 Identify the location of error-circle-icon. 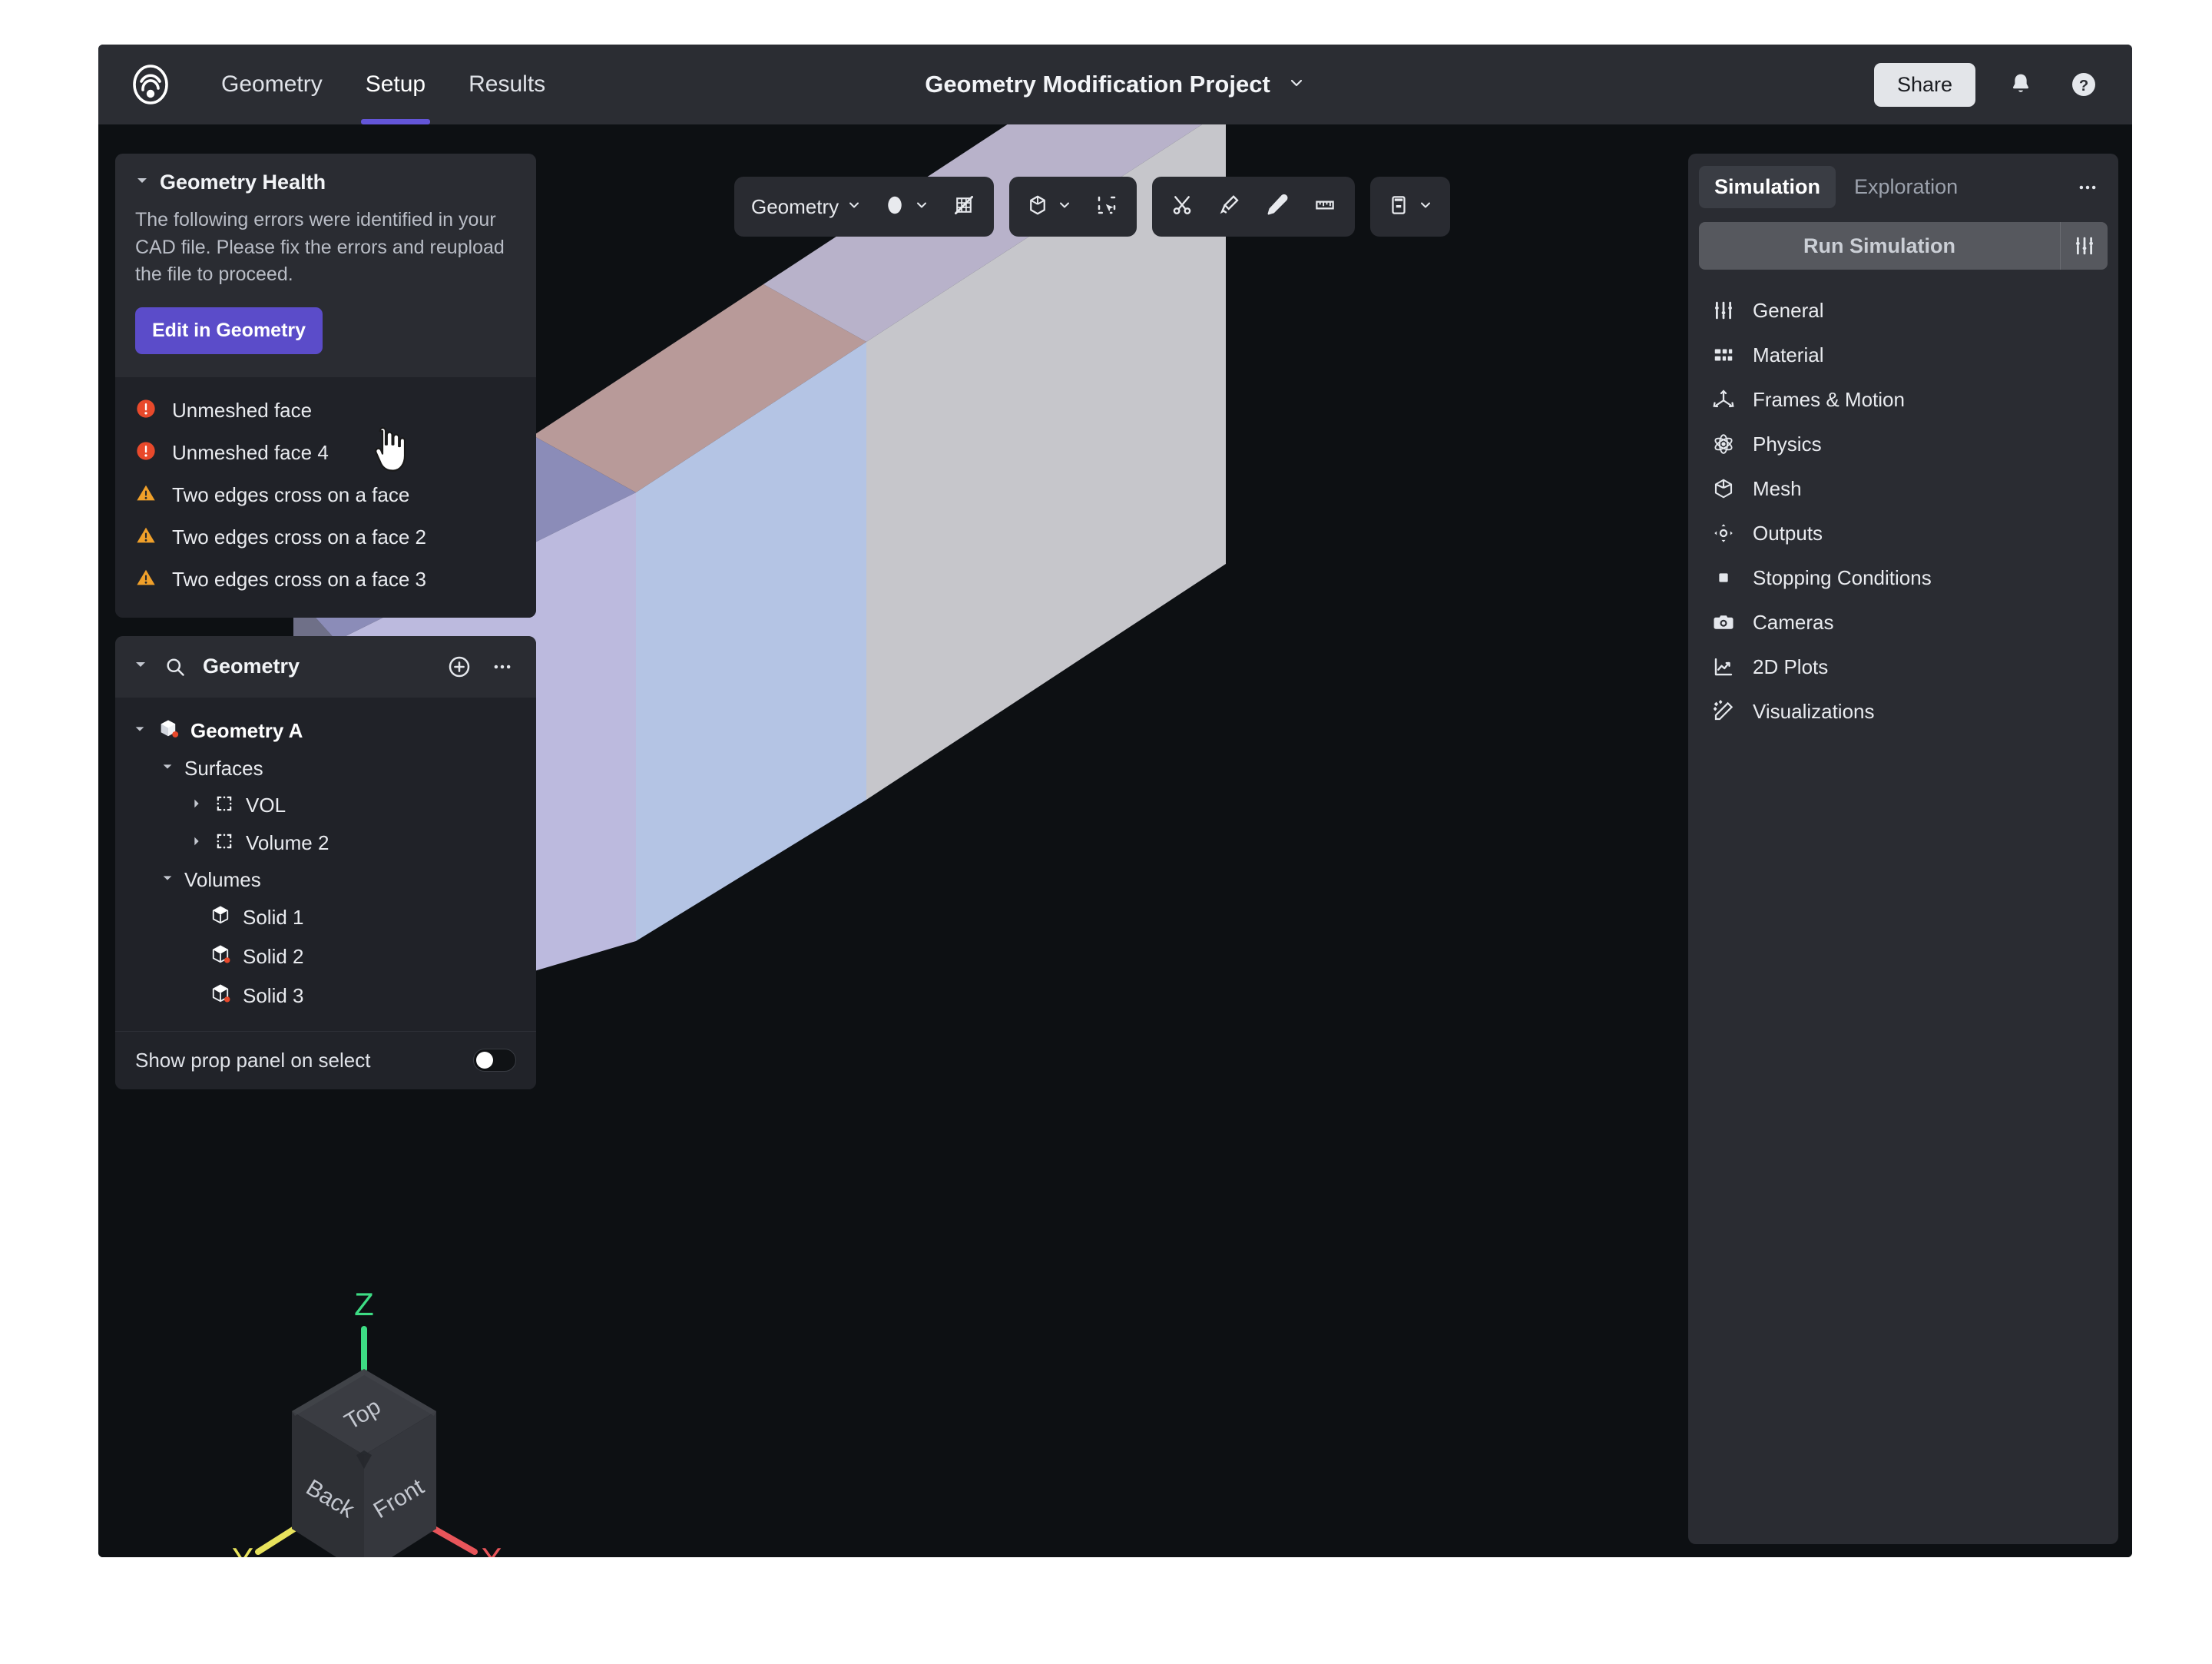
(146, 453).